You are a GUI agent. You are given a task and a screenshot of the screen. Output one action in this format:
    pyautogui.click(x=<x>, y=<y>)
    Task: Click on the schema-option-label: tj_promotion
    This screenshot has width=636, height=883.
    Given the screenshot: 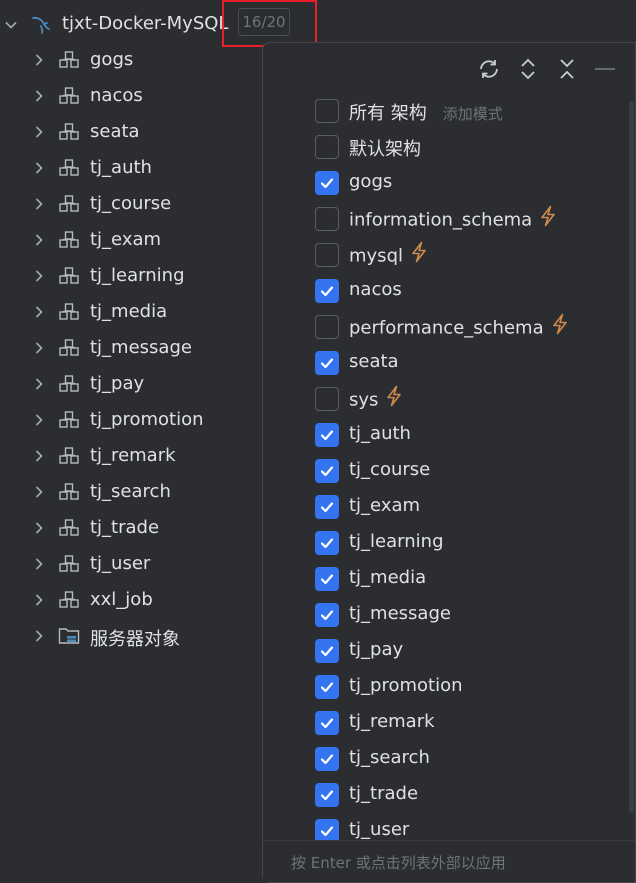 What is the action you would take?
    pyautogui.click(x=406, y=685)
    